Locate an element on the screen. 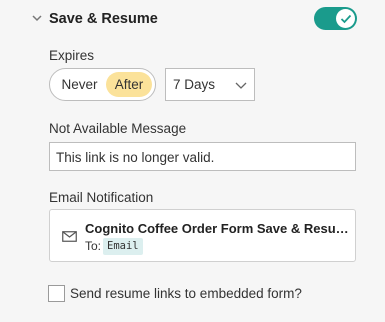 Image resolution: width=385 pixels, height=322 pixels. email-to-label: To: is located at coordinates (93, 246).